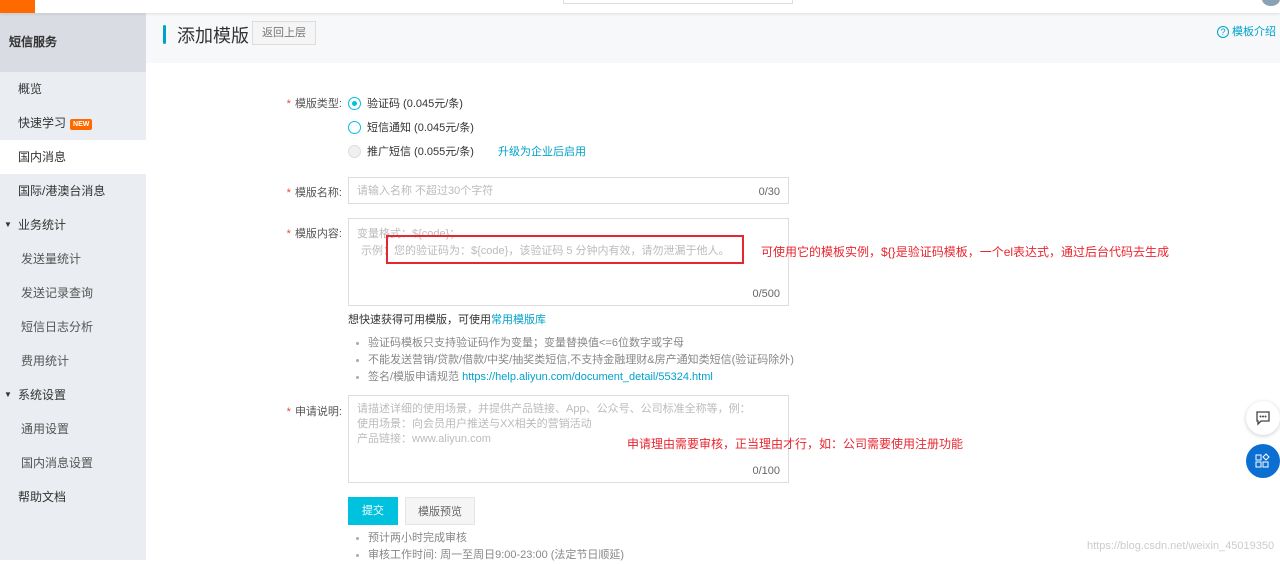  I want to click on sidebar-item-general-settings: 通用设置, so click(73, 429).